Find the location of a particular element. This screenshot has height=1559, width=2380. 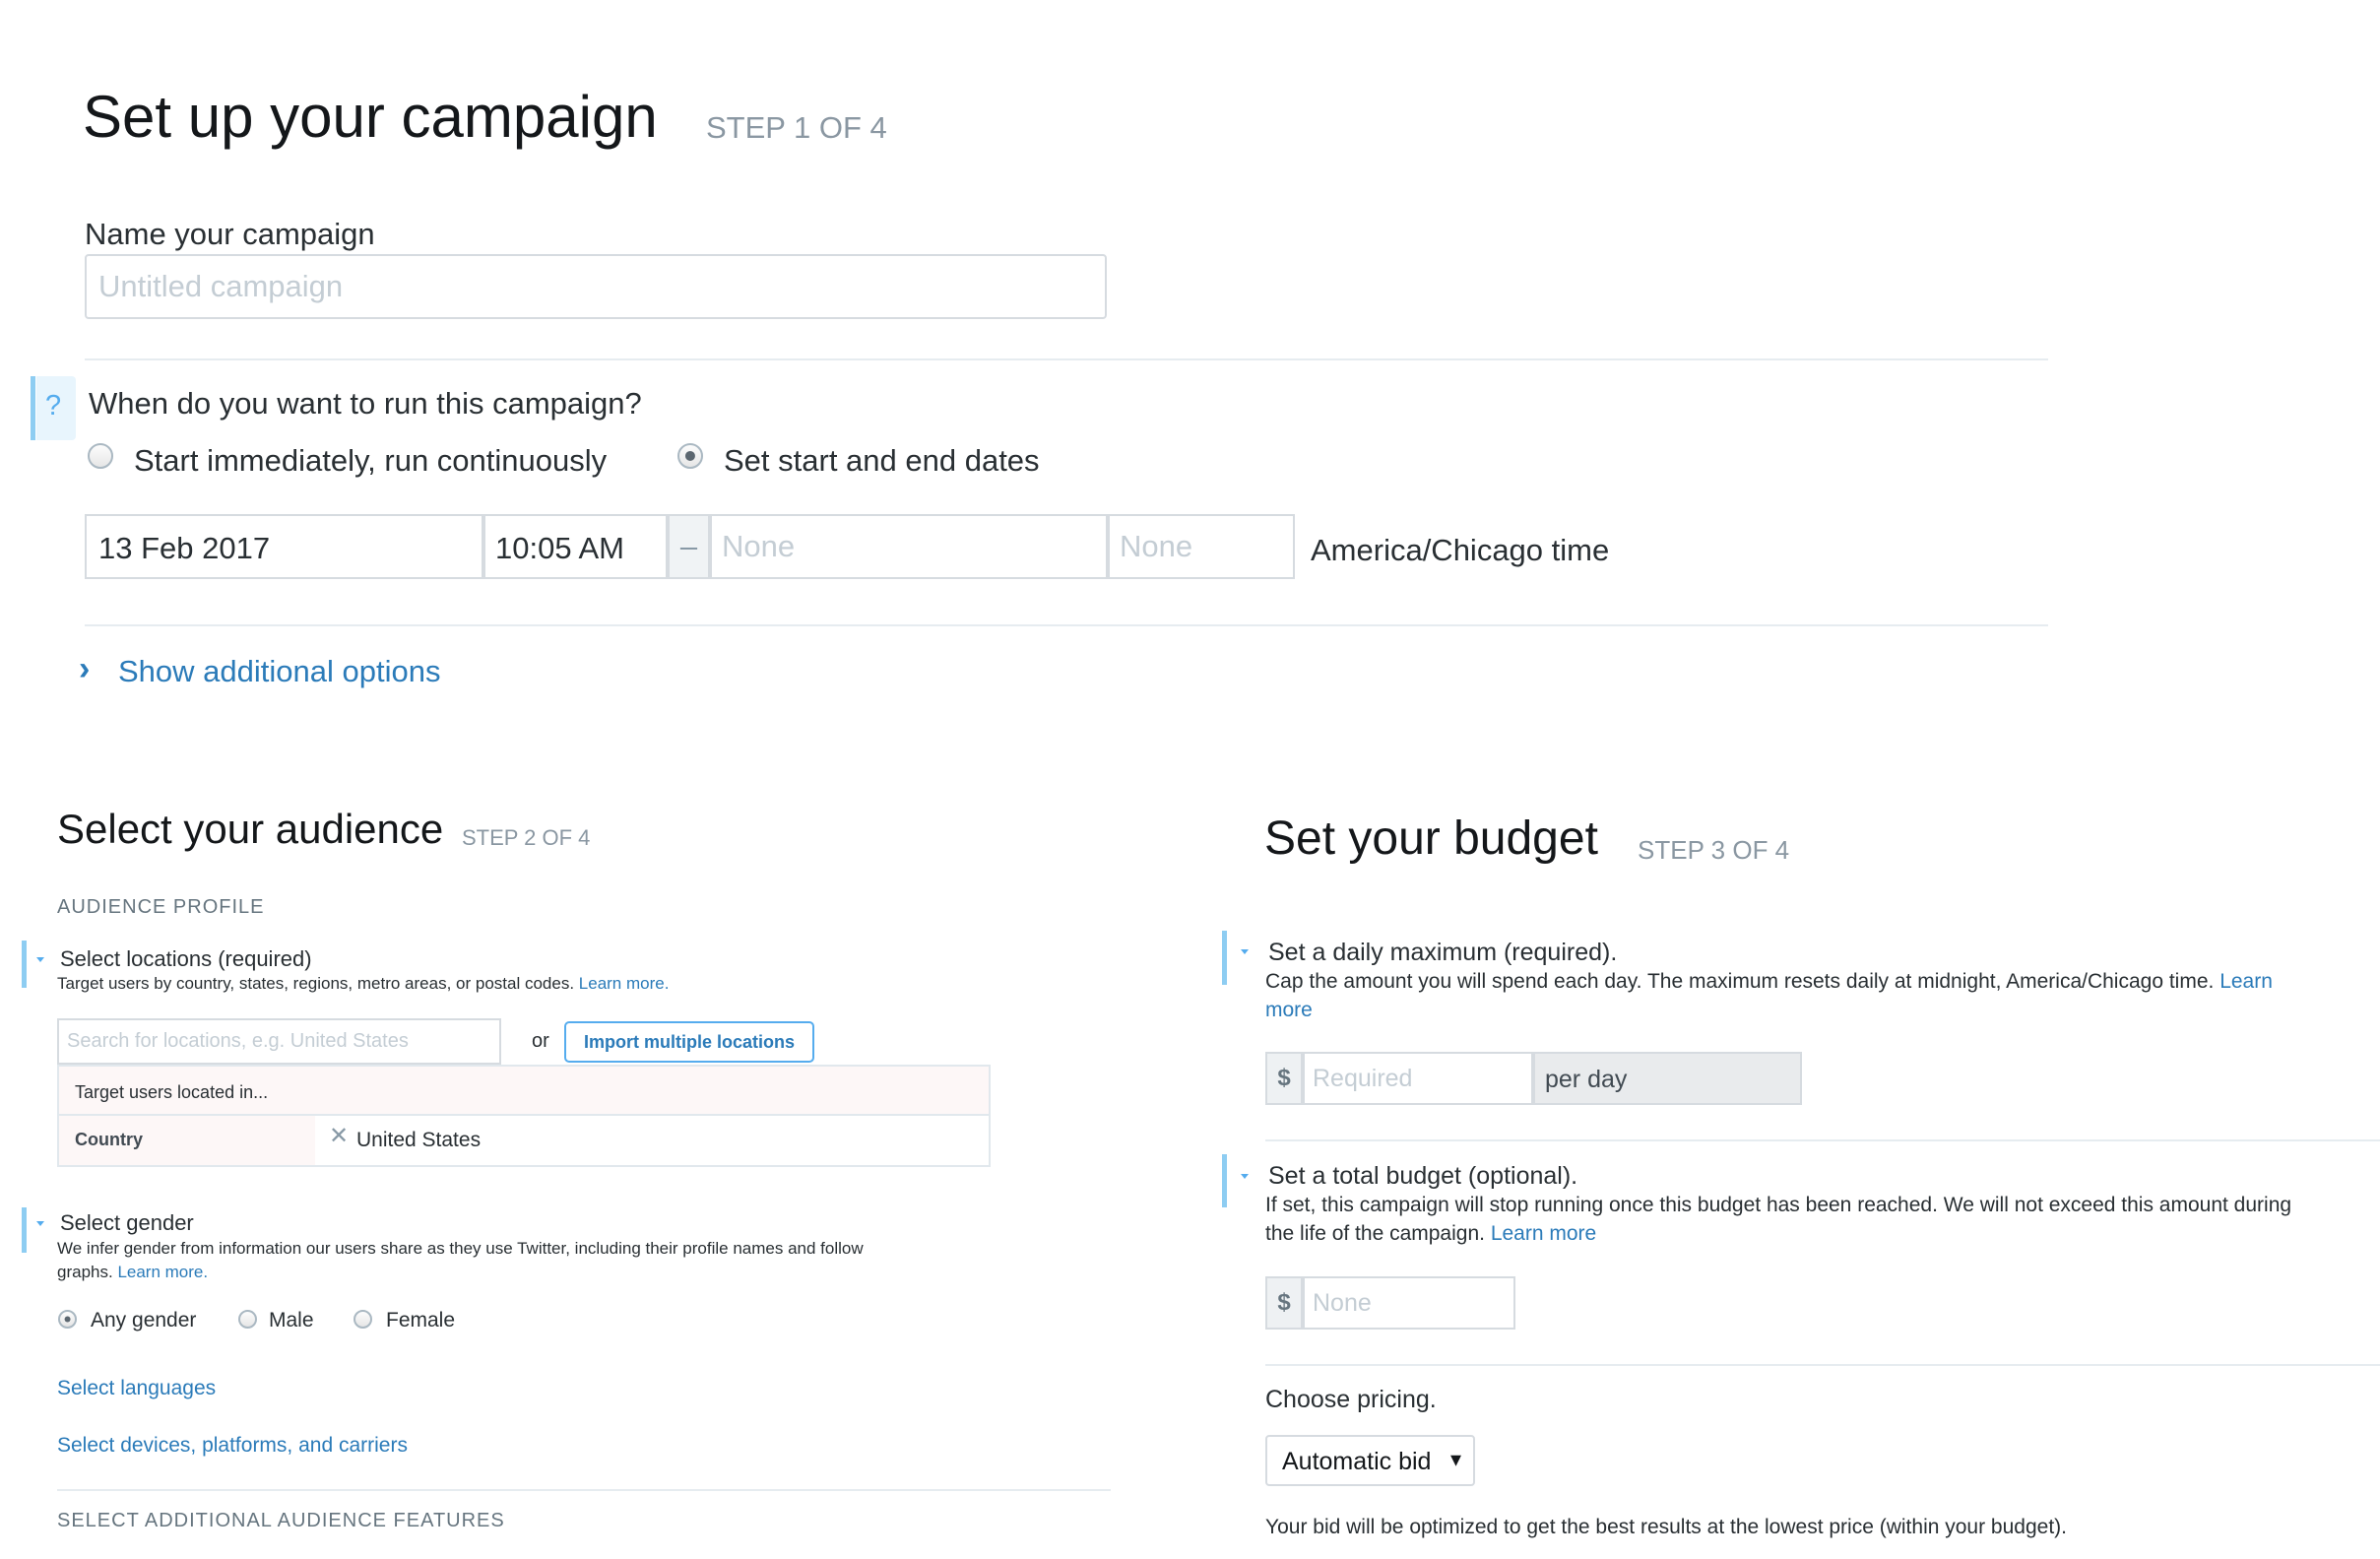

total-currency-addon: $ is located at coordinates (1284, 1303).